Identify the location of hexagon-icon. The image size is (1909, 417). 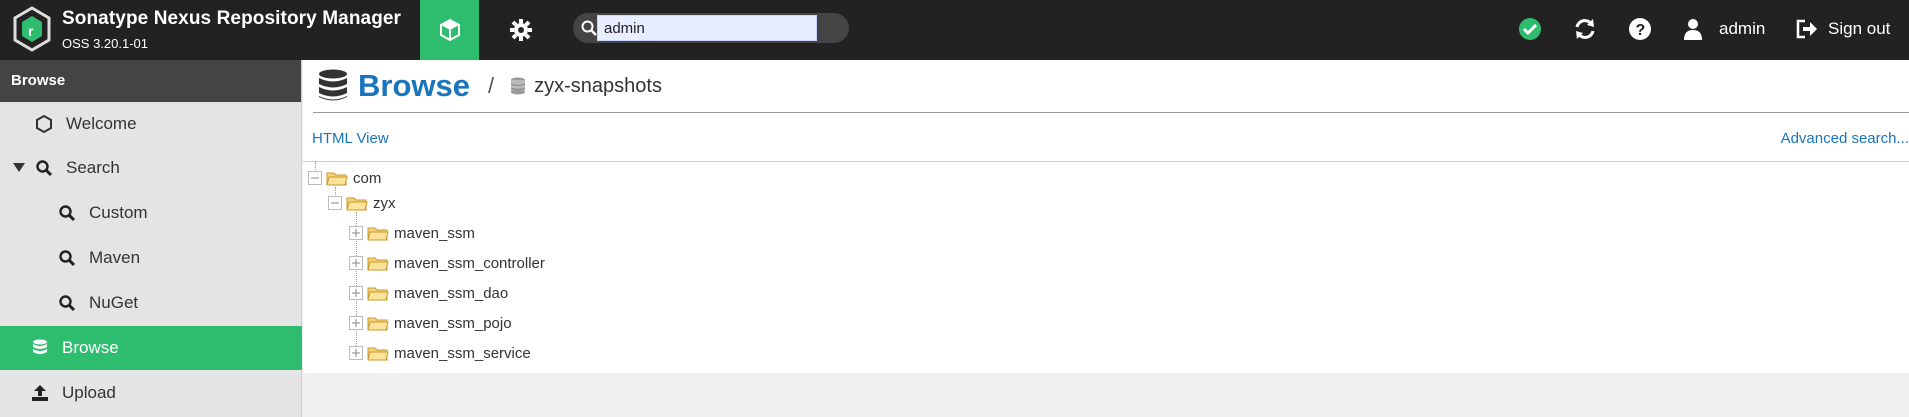
(44, 124).